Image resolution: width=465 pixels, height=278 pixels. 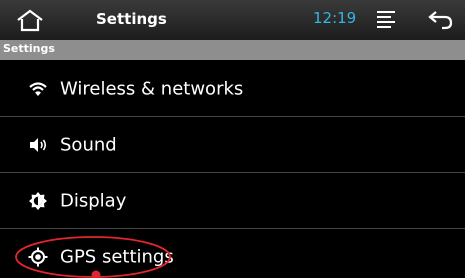 What do you see at coordinates (152, 88) in the screenshot?
I see `settings-item-label: Wireless & networks` at bounding box center [152, 88].